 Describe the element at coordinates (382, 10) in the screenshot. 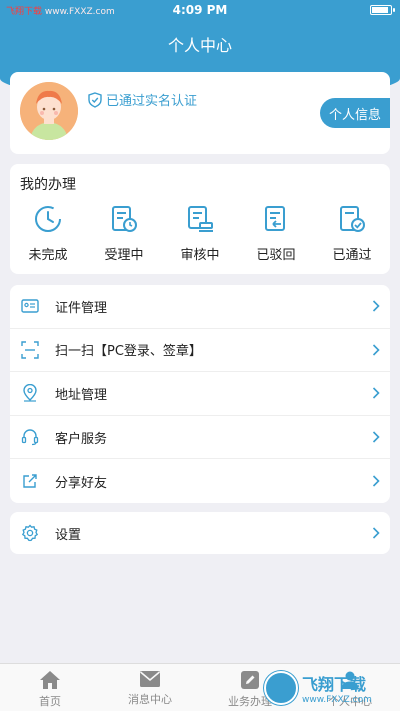

I see `battery-icon` at that location.